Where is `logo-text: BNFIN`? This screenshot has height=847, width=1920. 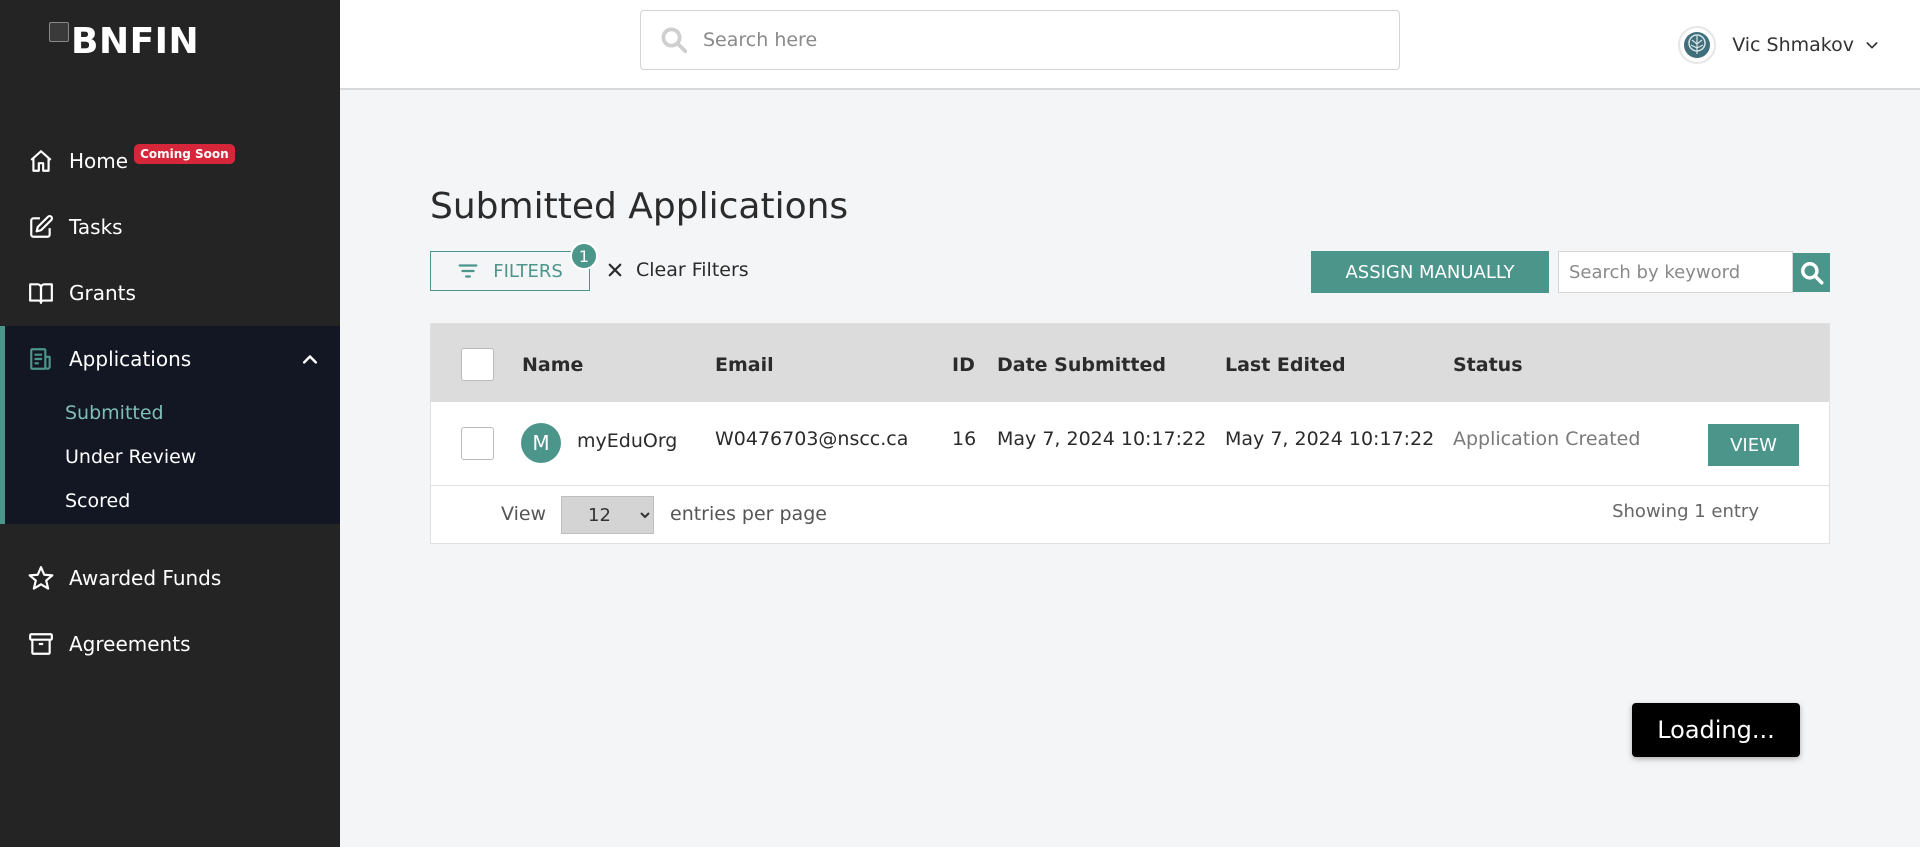
logo-text: BNFIN is located at coordinates (135, 41).